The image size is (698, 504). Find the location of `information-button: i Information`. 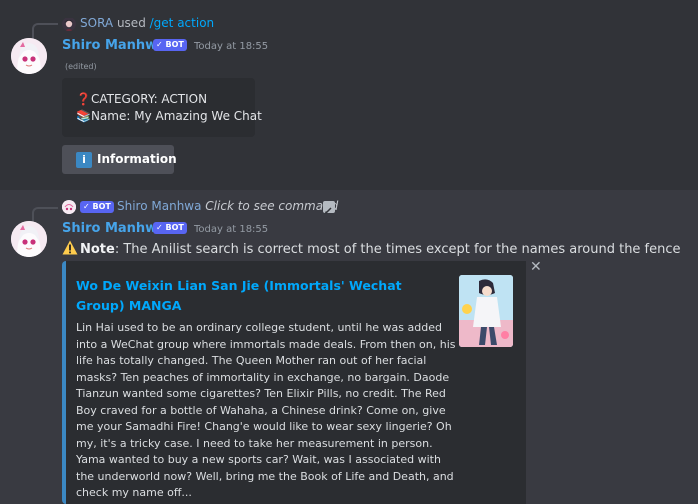

information-button: i Information is located at coordinates (119, 159).